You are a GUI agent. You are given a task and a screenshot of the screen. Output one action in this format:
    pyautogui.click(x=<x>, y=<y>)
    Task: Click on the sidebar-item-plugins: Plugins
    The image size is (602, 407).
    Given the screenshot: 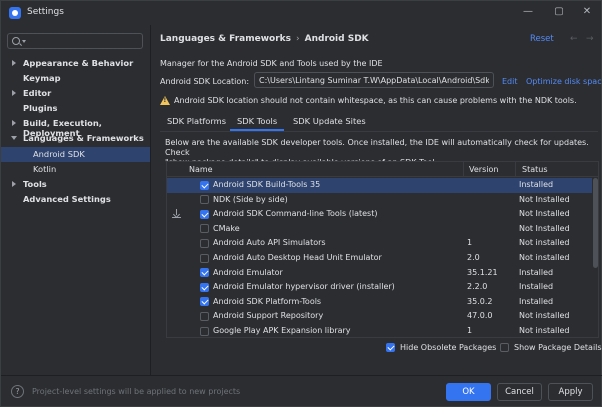 What is the action you would take?
    pyautogui.click(x=75, y=108)
    